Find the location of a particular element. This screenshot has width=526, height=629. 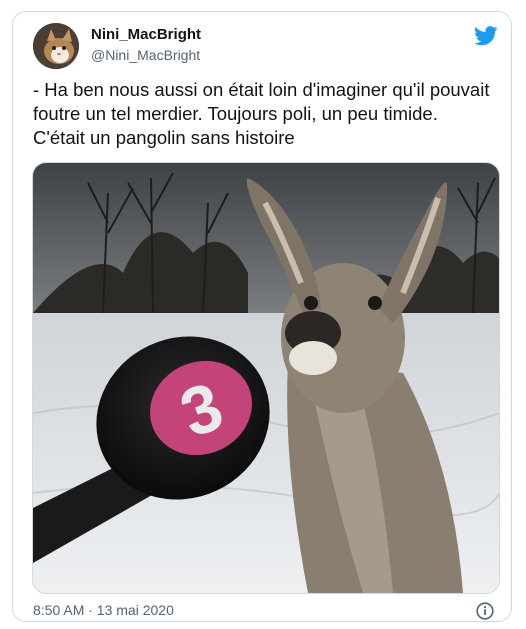

cat-avatar-image is located at coordinates (56, 46).